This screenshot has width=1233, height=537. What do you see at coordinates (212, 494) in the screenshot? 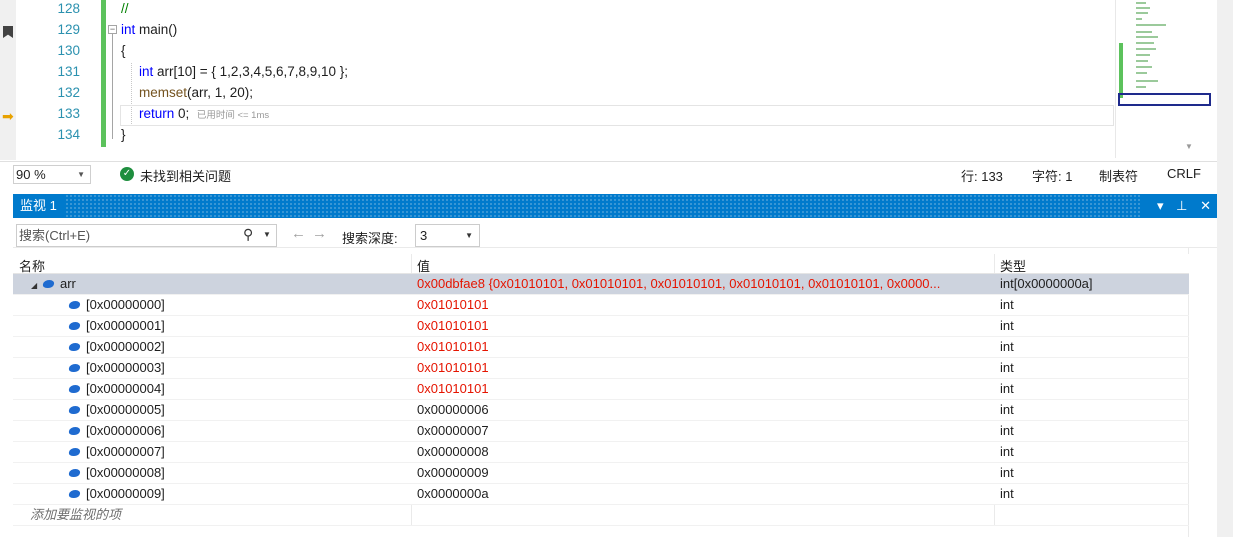
I see `watch-name-cell: [0x00000009]` at bounding box center [212, 494].